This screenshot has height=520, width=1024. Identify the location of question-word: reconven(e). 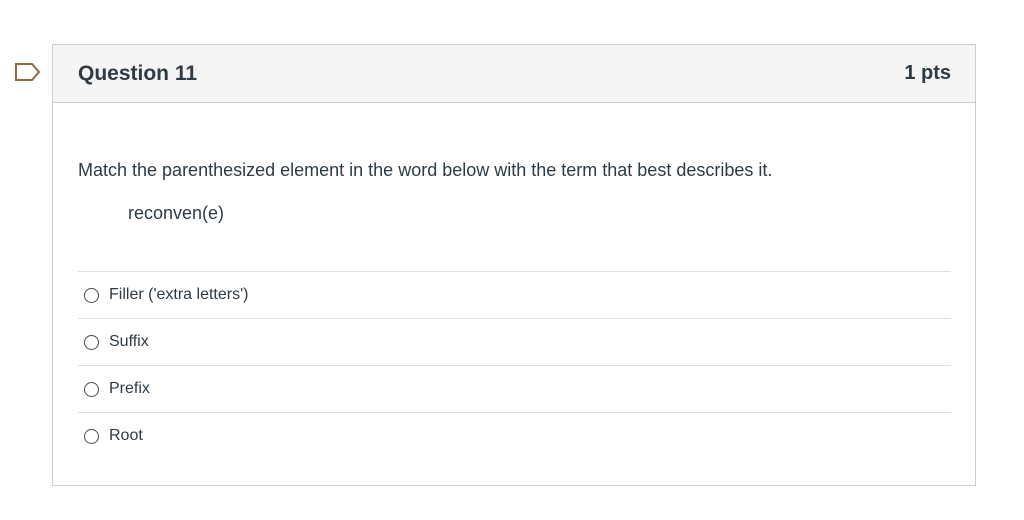
(176, 213).